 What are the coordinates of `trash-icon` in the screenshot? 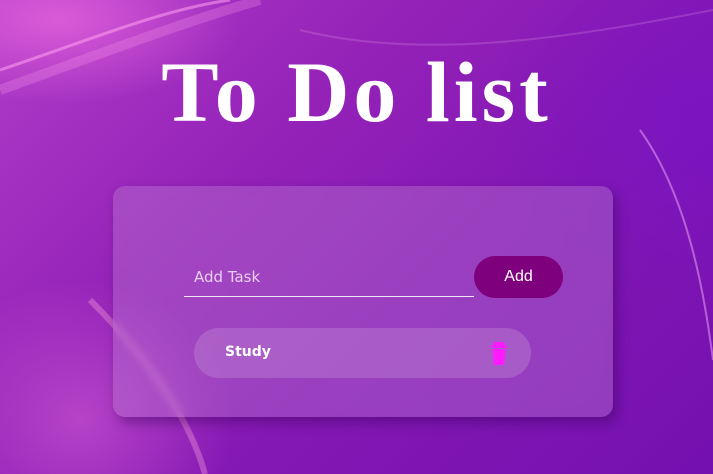 It's located at (499, 353).